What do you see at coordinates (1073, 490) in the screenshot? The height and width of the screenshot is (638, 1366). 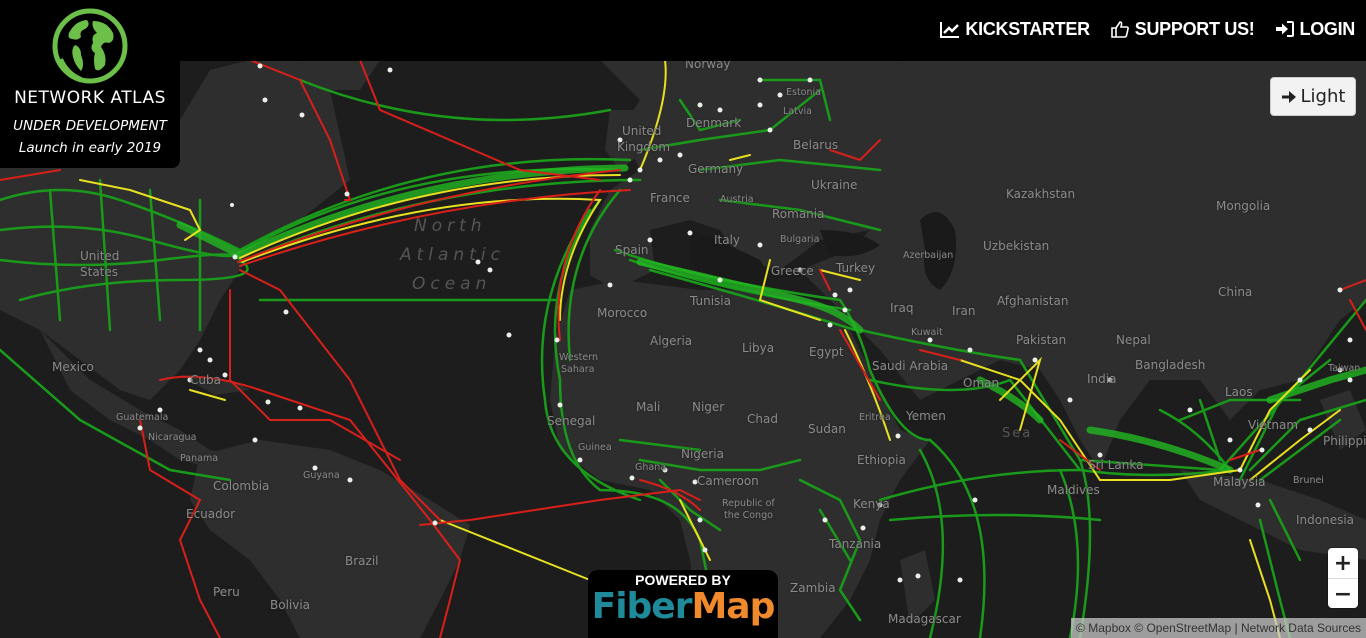 I see `country-label: Maldives` at bounding box center [1073, 490].